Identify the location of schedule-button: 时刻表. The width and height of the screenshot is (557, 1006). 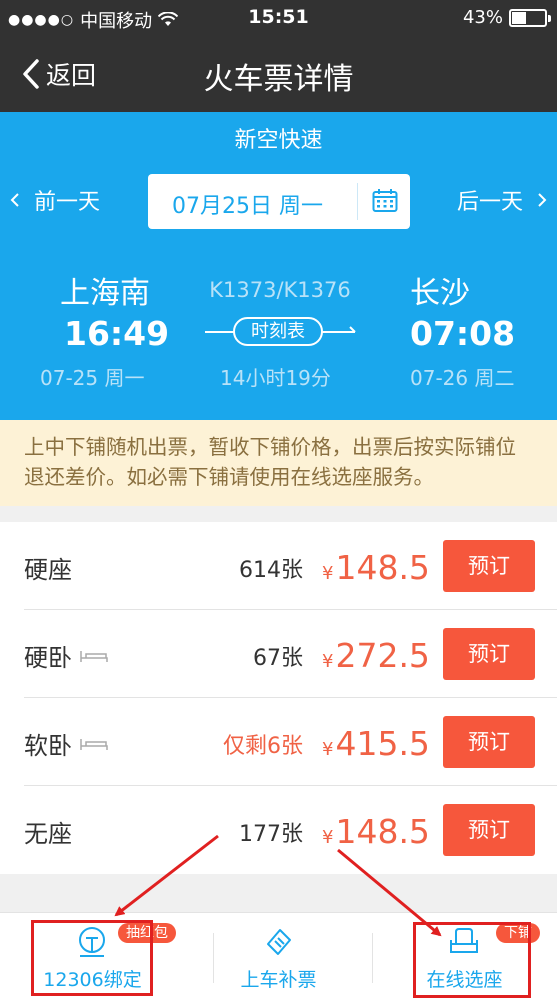
(280, 332).